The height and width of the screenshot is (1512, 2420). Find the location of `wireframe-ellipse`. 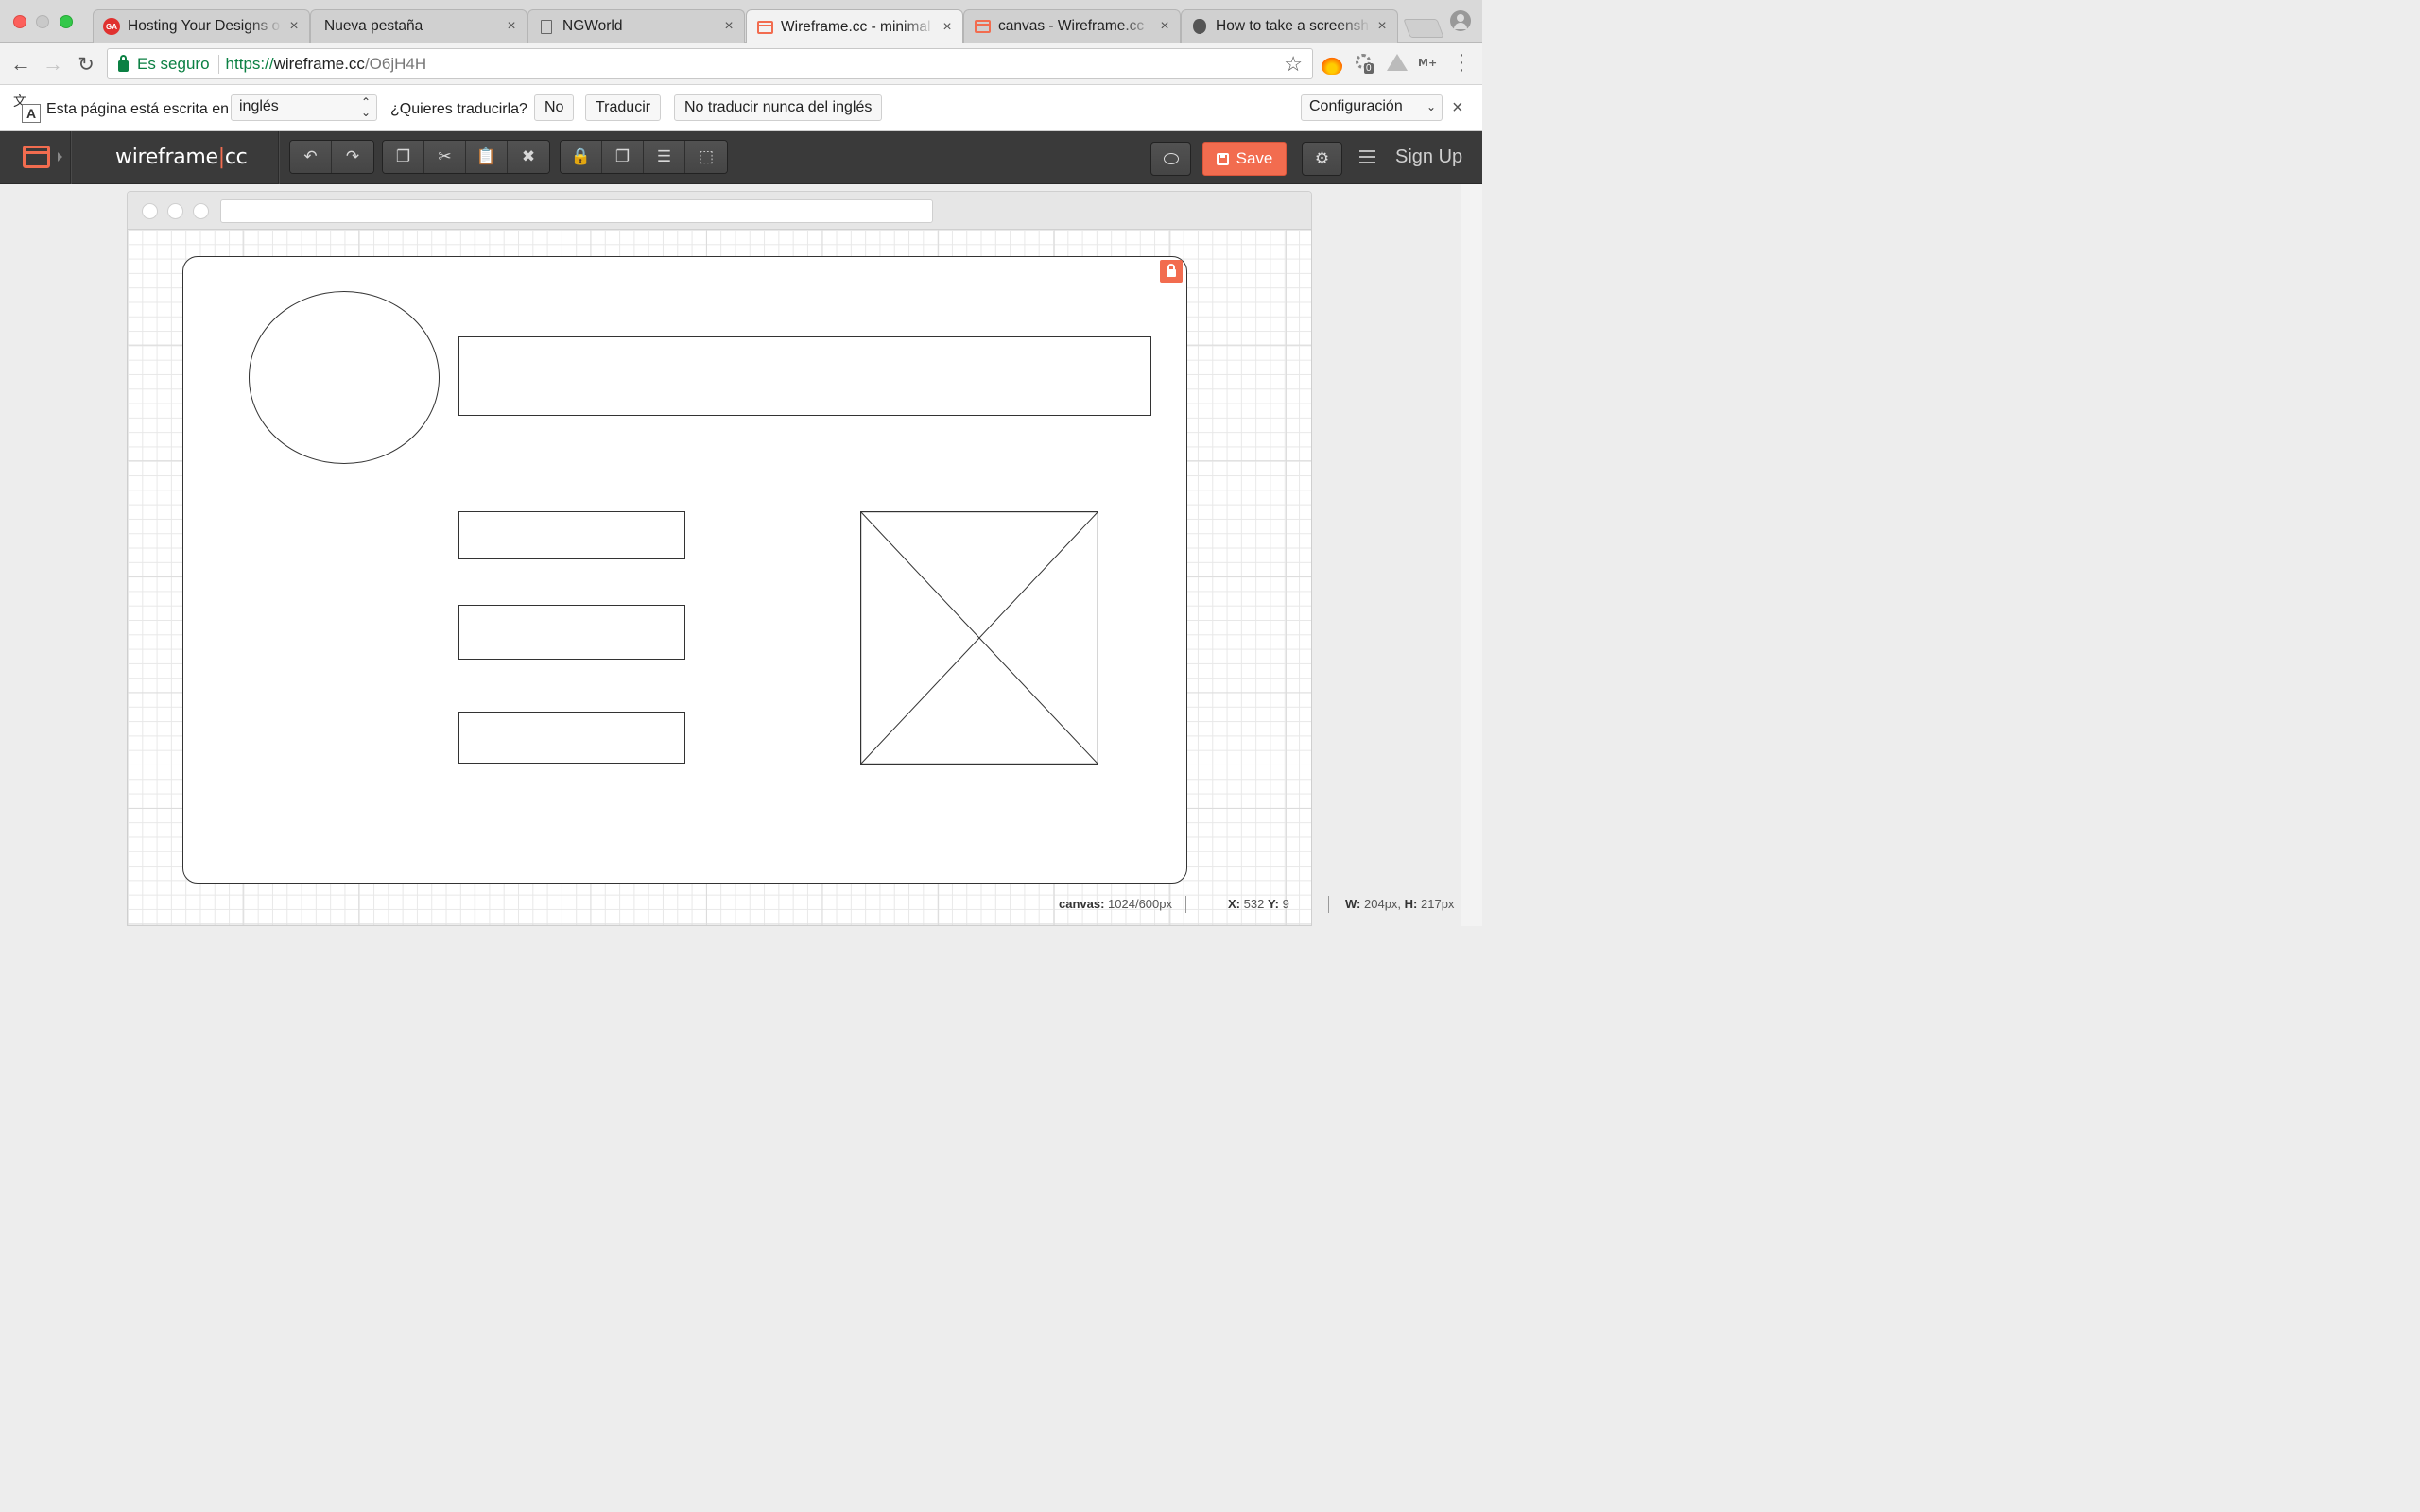

wireframe-ellipse is located at coordinates (344, 377).